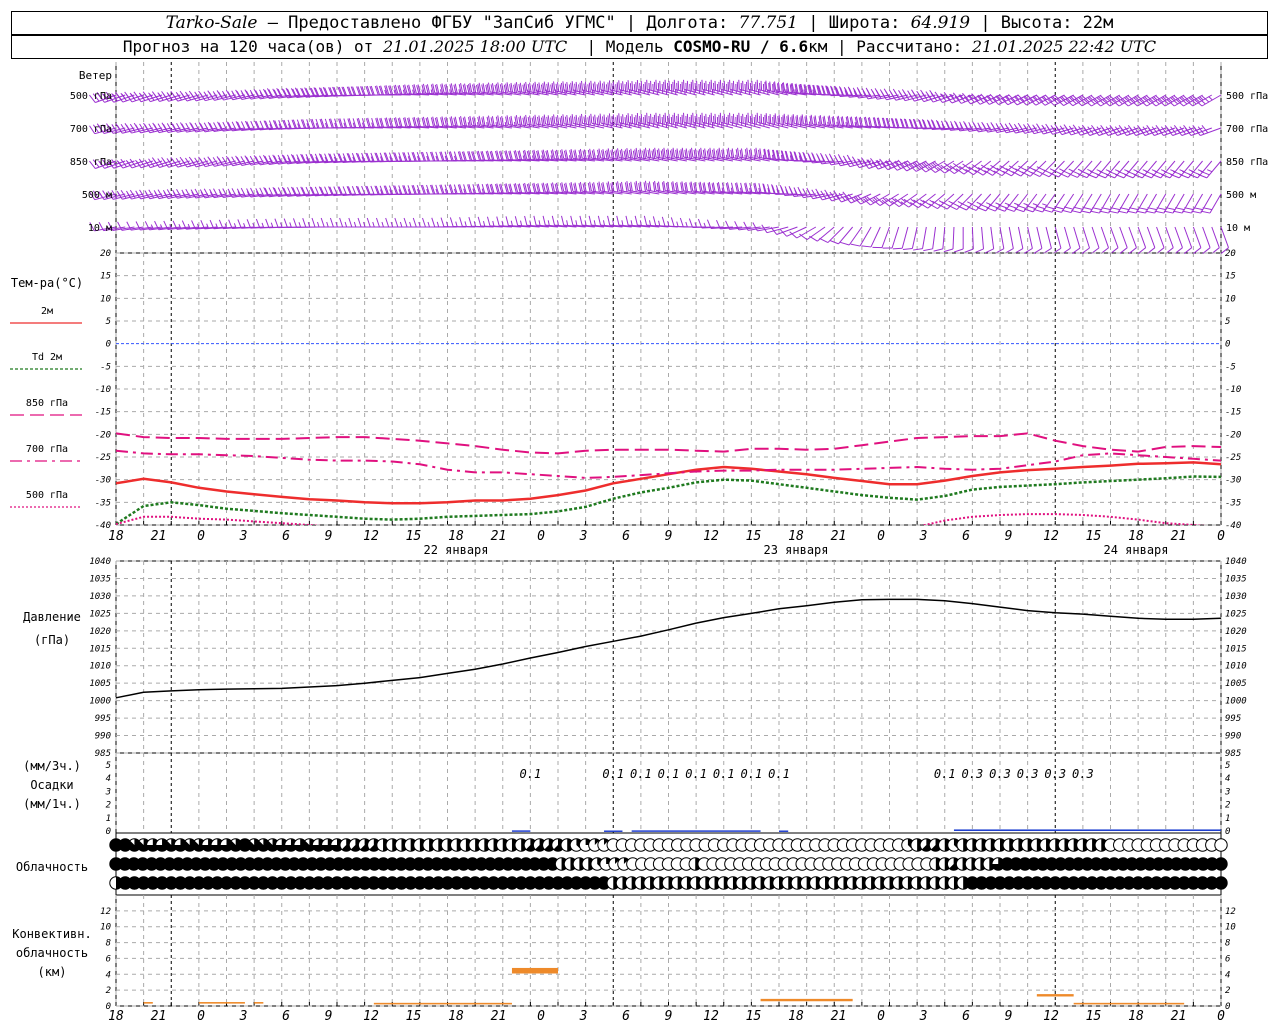 The height and width of the screenshot is (1024, 1280). Describe the element at coordinates (531, 774) in the screenshot. I see `precip-3h-label: 0.1` at that location.